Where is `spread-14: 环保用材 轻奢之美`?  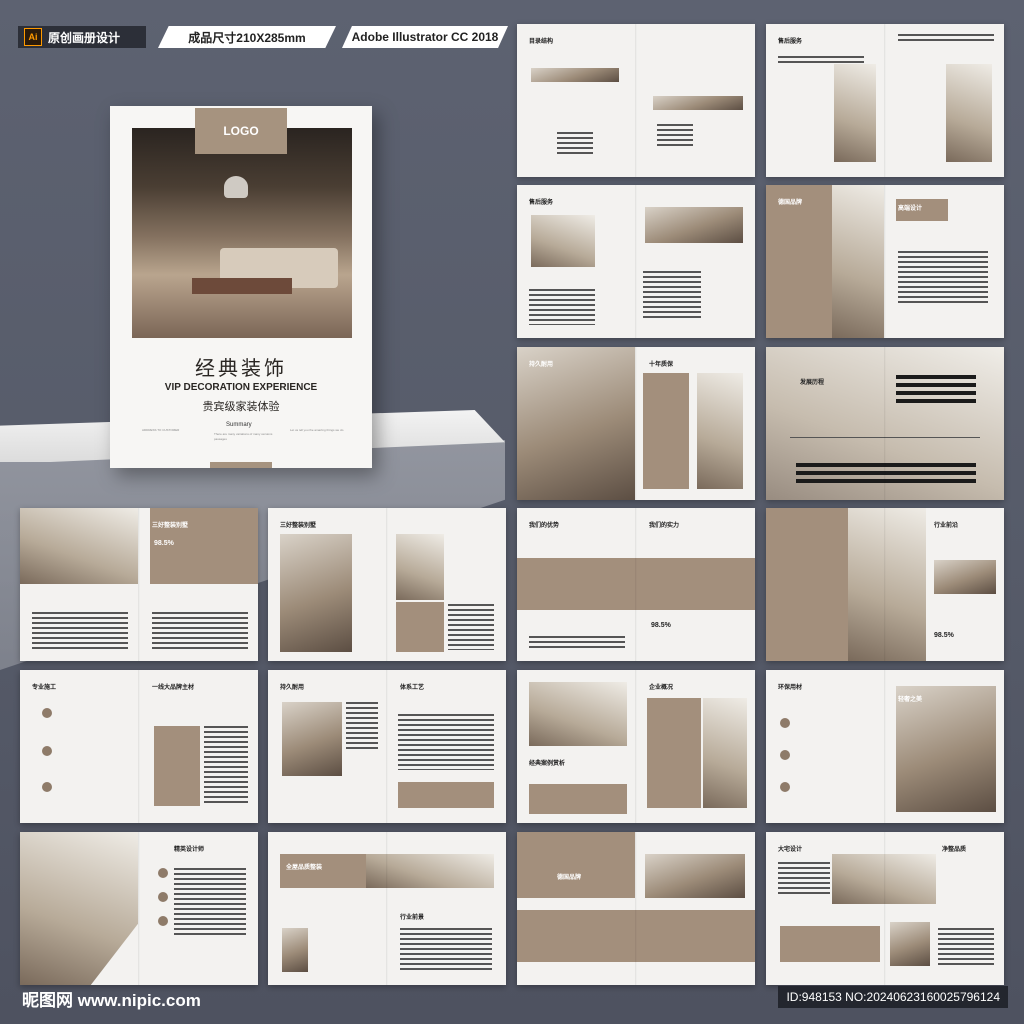
spread-14: 环保用材 轻奢之美 is located at coordinates (885, 746).